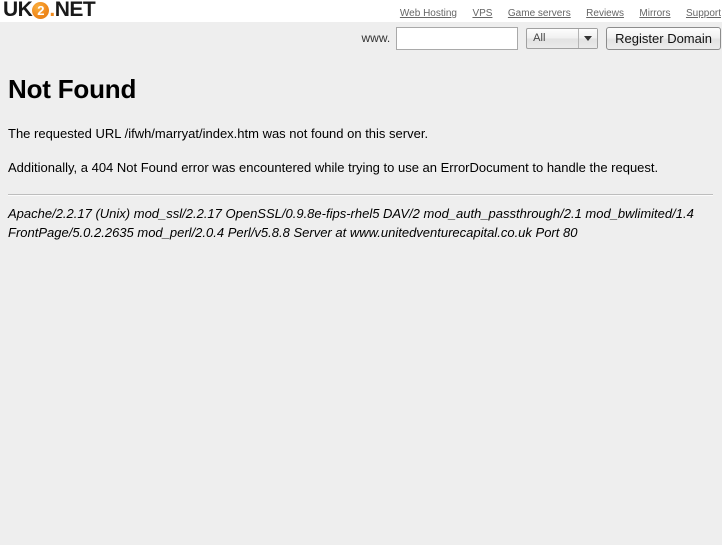 This screenshot has width=727, height=545. Describe the element at coordinates (605, 13) in the screenshot. I see `nav-reviews: Reviews` at that location.